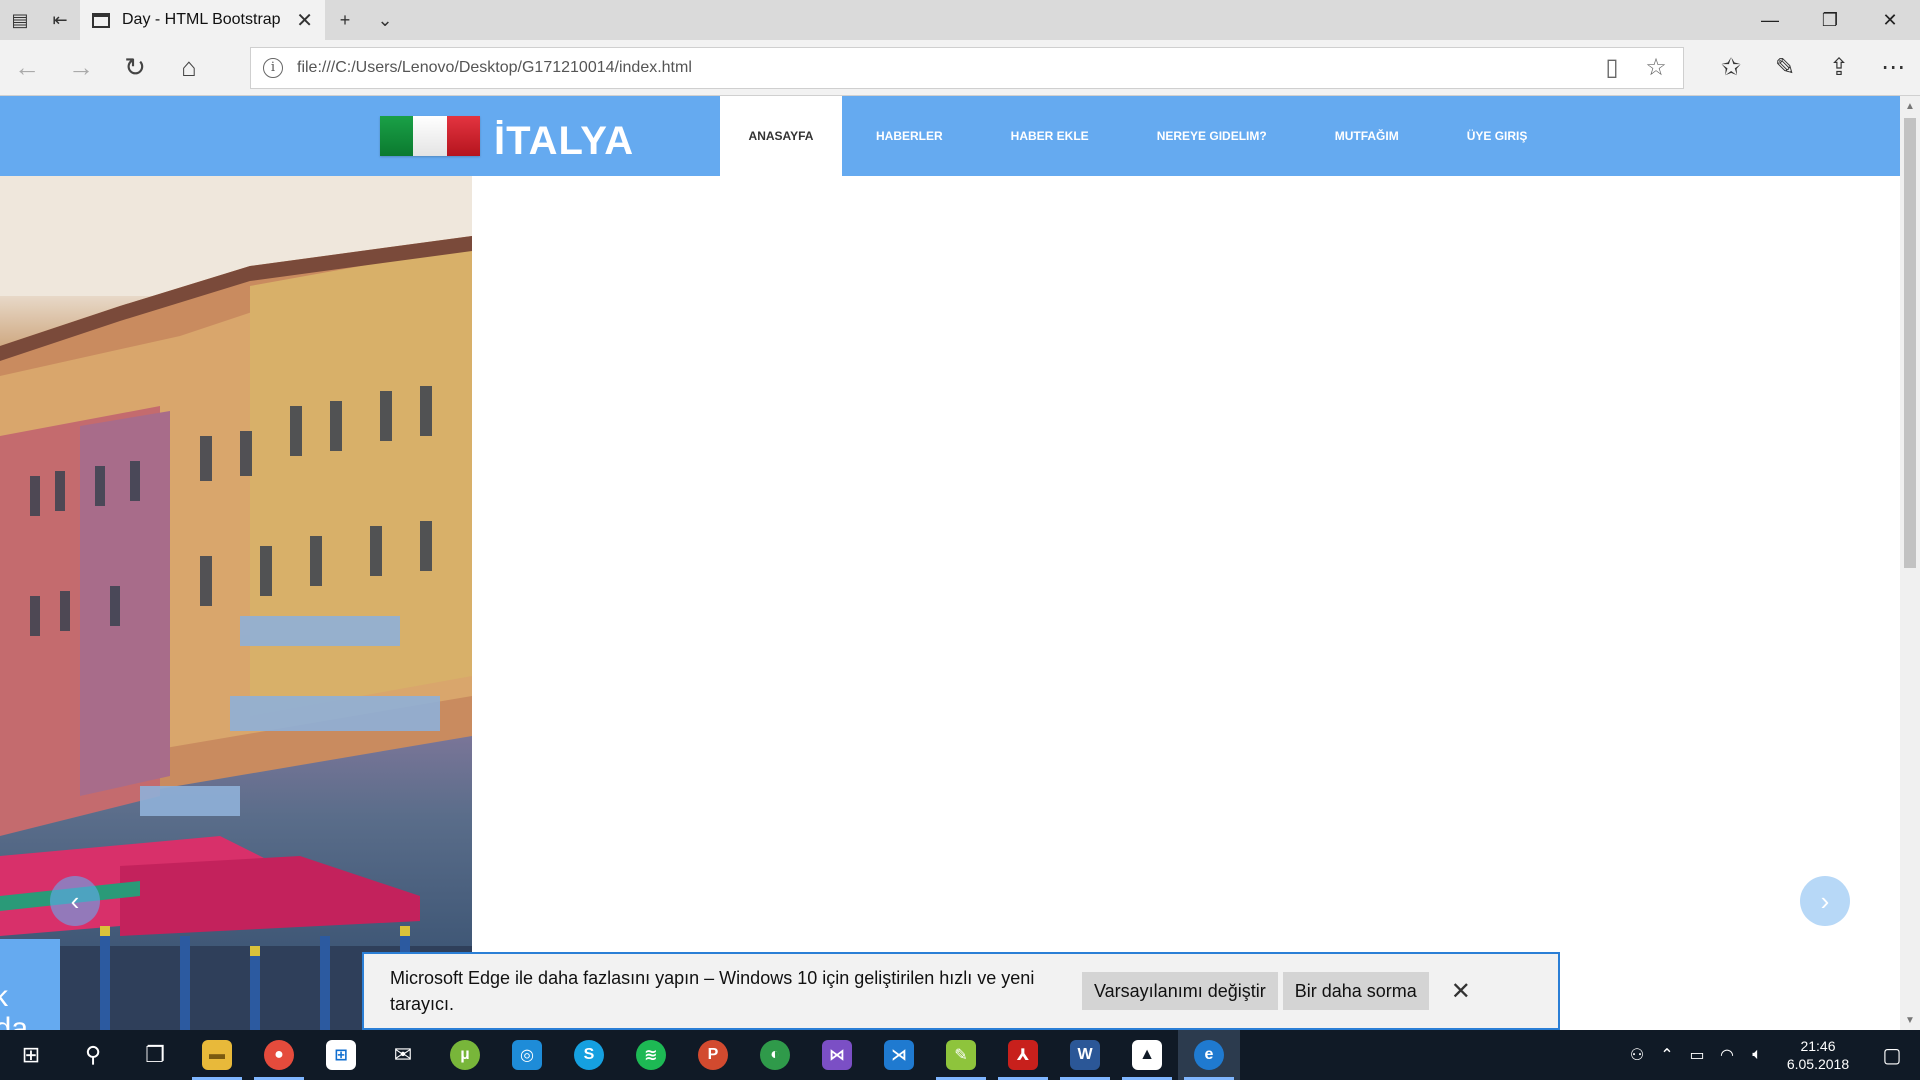 The width and height of the screenshot is (1920, 1080). I want to click on skype-icon: S, so click(589, 1055).